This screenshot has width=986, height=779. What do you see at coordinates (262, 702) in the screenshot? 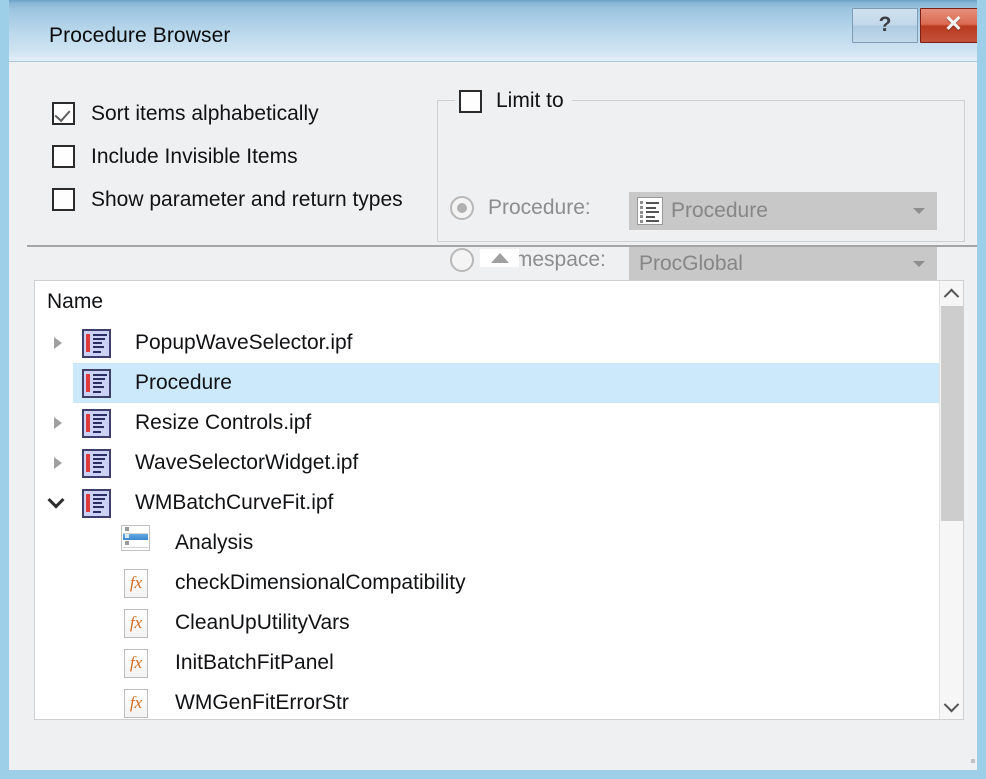
I see `row-label: WMGenFitErrorStr` at bounding box center [262, 702].